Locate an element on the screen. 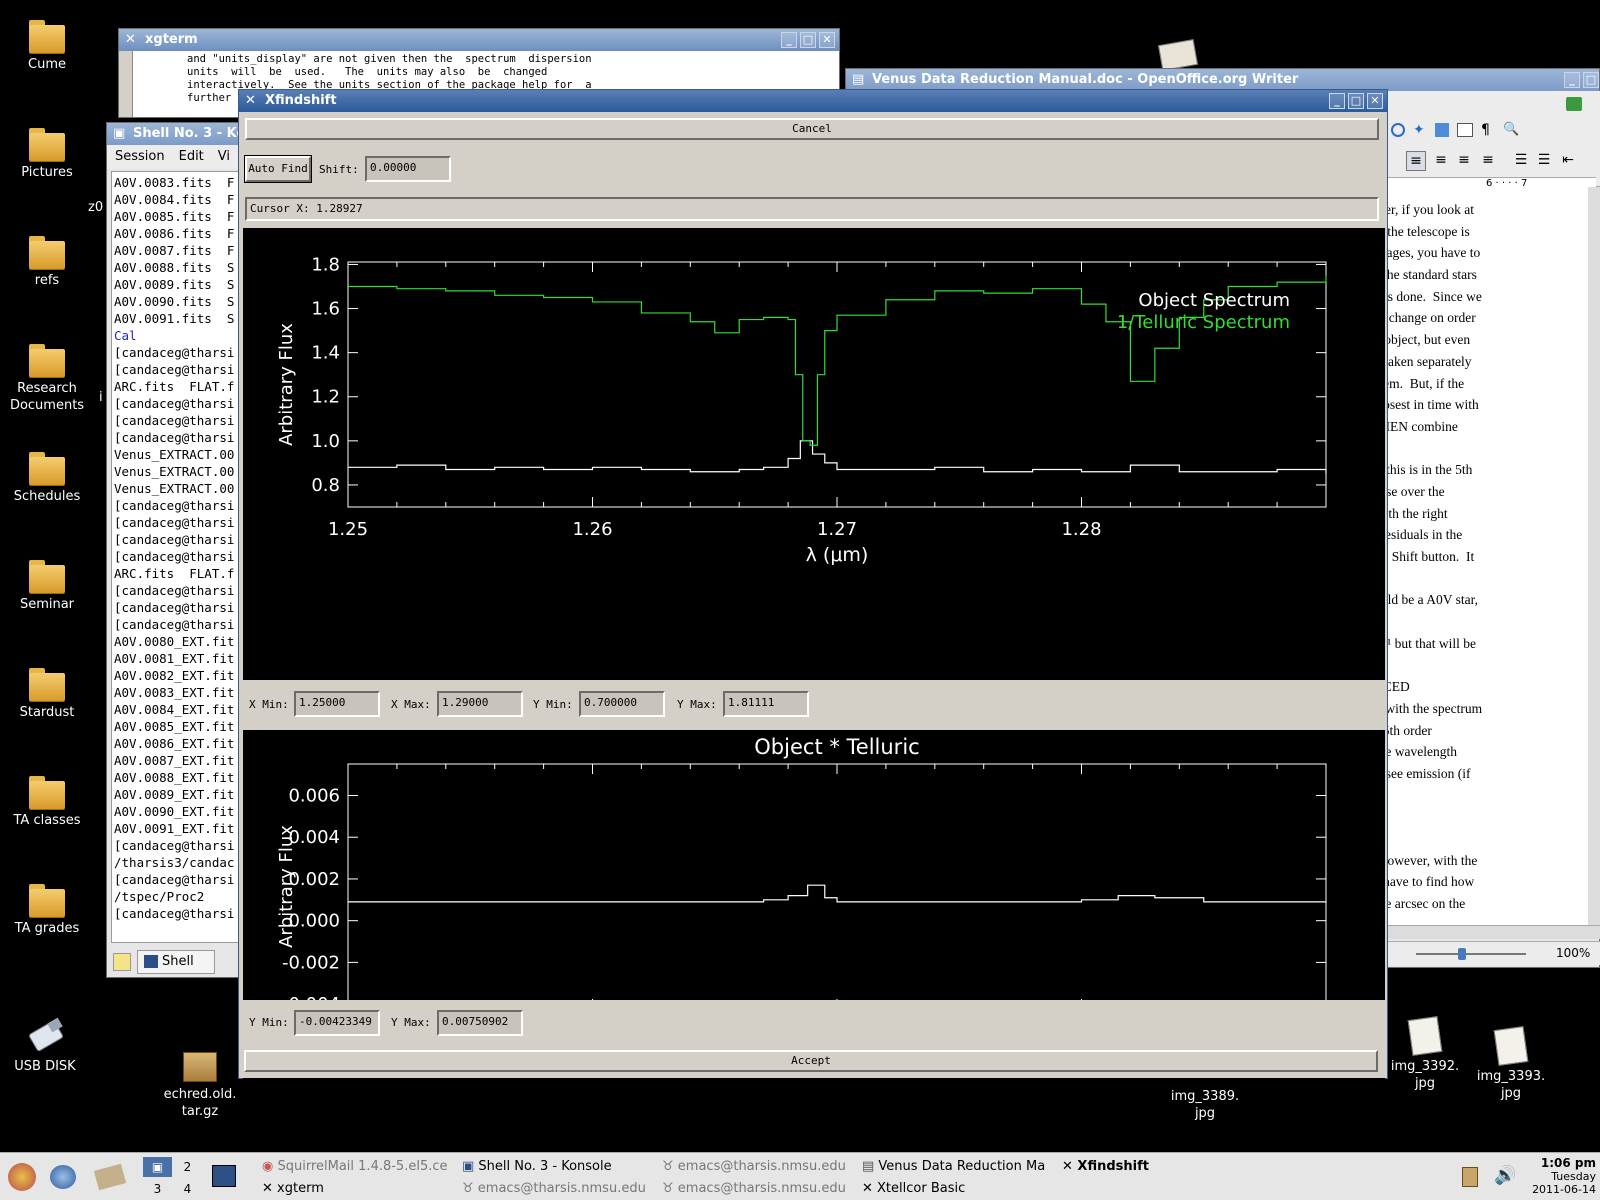 The image size is (1600, 1200). numbered-list-icon: ☰ is located at coordinates (1521, 161).